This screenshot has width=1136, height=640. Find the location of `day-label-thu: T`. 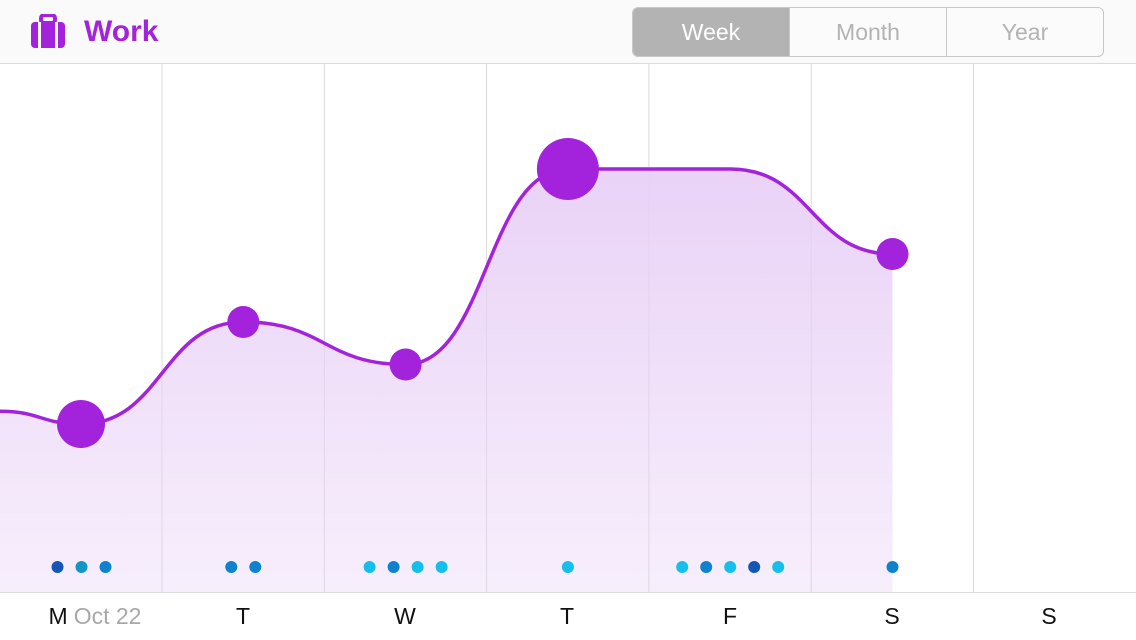

day-label-thu: T is located at coordinates (567, 616).